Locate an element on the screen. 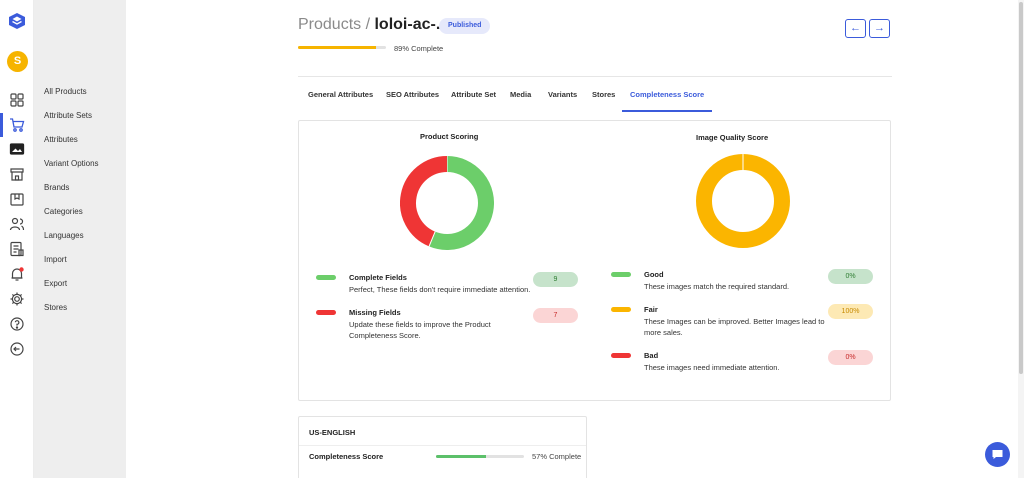 This screenshot has height=478, width=1024. tab-media: Media is located at coordinates (520, 98).